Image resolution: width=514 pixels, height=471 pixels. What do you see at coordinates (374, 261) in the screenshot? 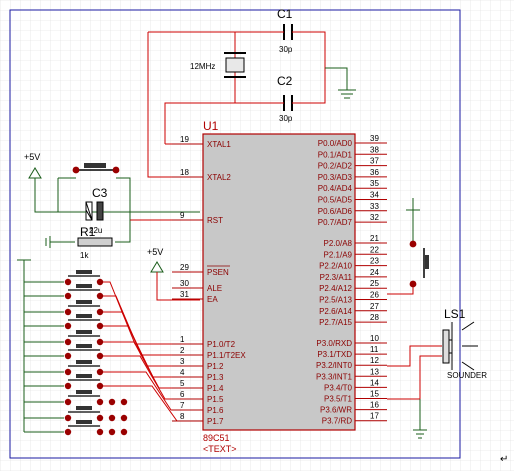
I see `pin-number: 23` at bounding box center [374, 261].